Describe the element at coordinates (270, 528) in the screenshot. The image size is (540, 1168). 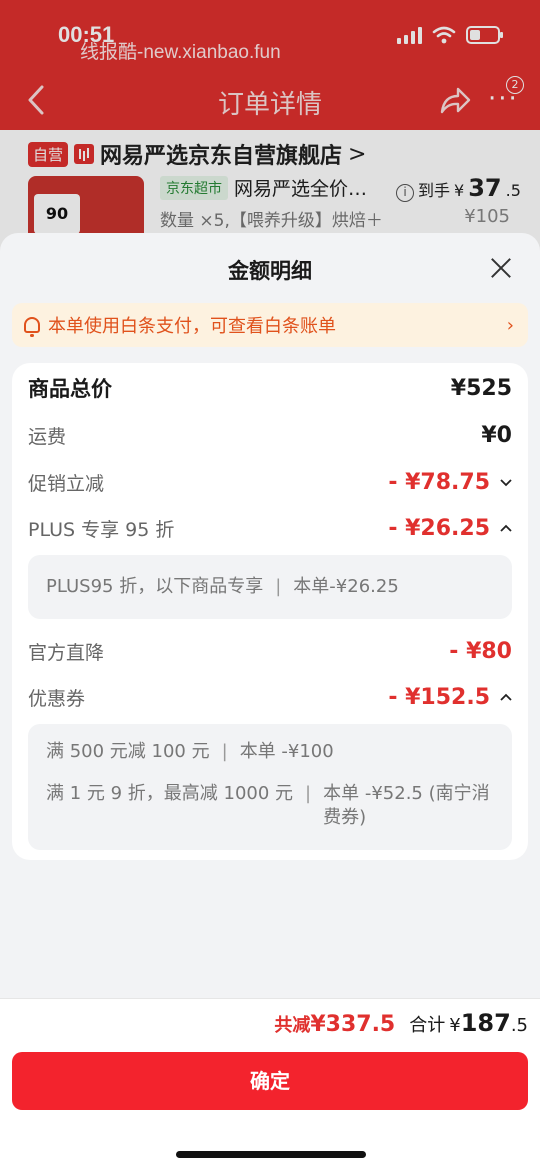
I see `row-plus: PLUS 专享 95 折 - ¥26.25` at that location.